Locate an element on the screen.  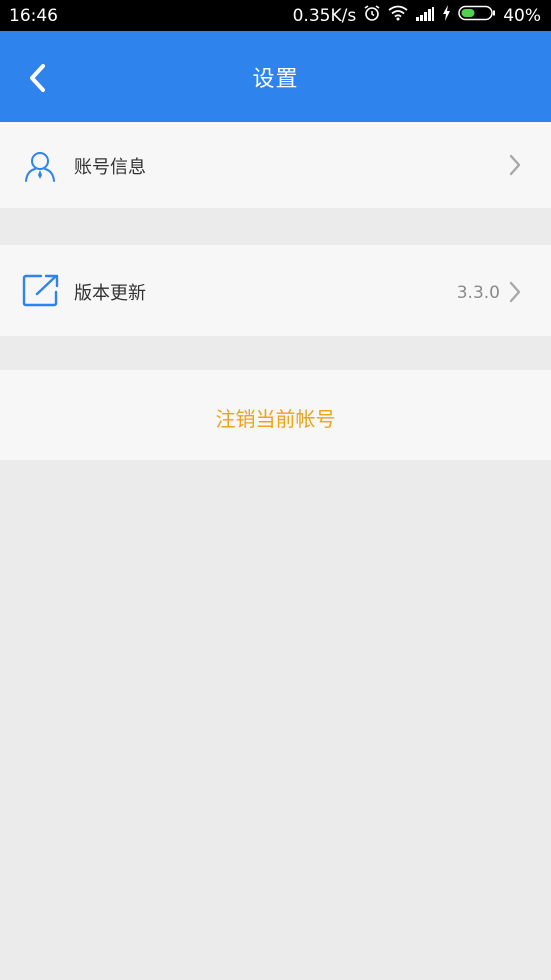
version-update-row: 版本更新 3.3.0 is located at coordinates (275, 290).